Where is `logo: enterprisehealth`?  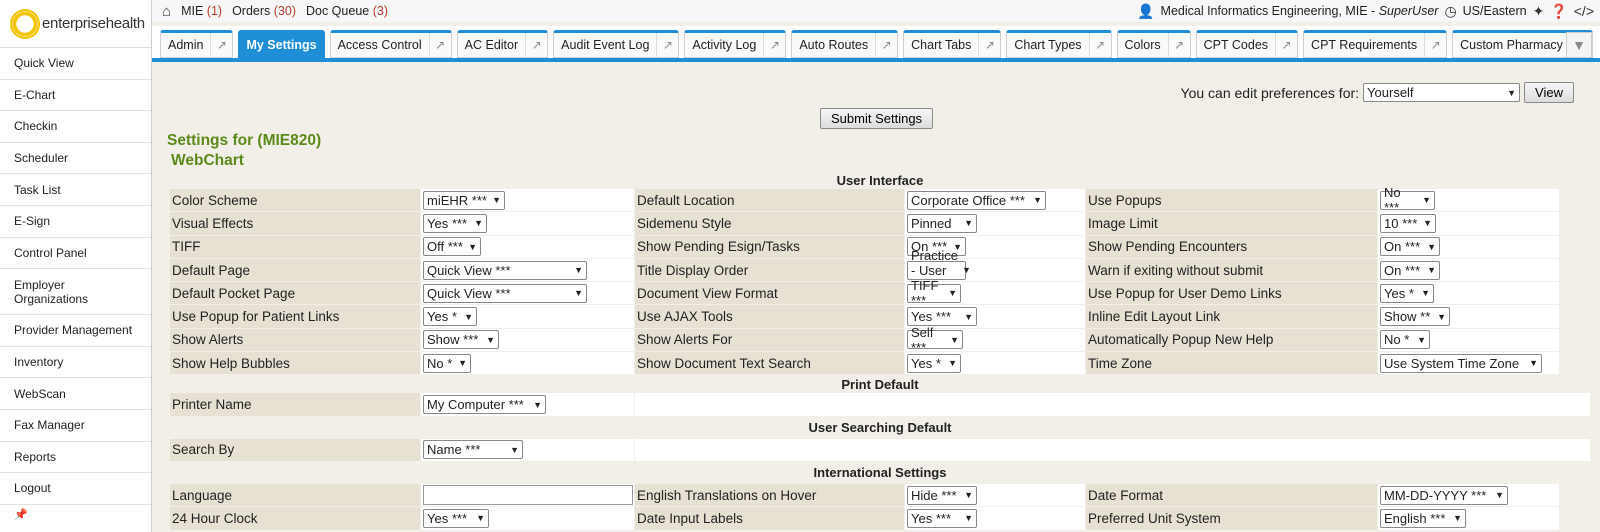 logo: enterprisehealth is located at coordinates (75, 24).